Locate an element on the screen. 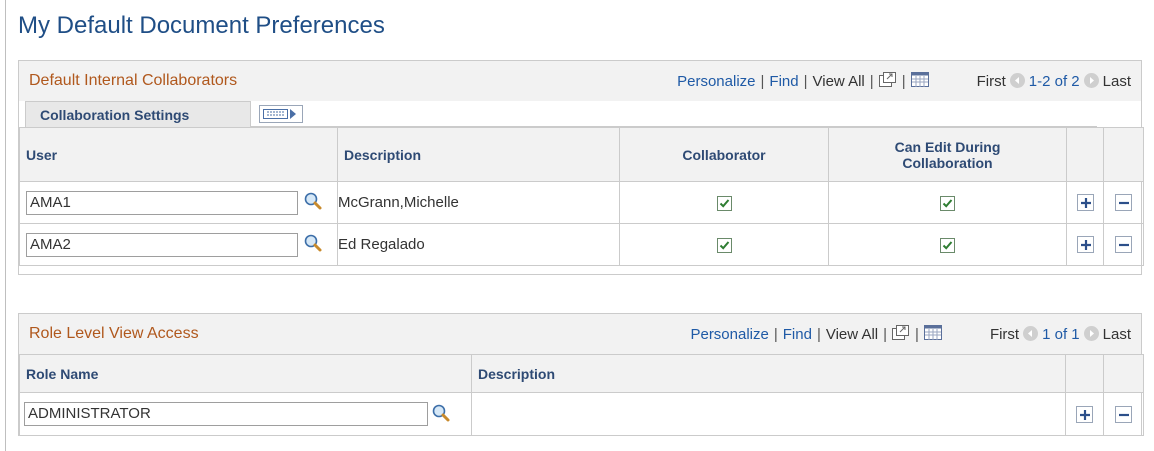 Image resolution: width=1154 pixels, height=451 pixels. description-cell: McGrann,Michelle is located at coordinates (478, 202).